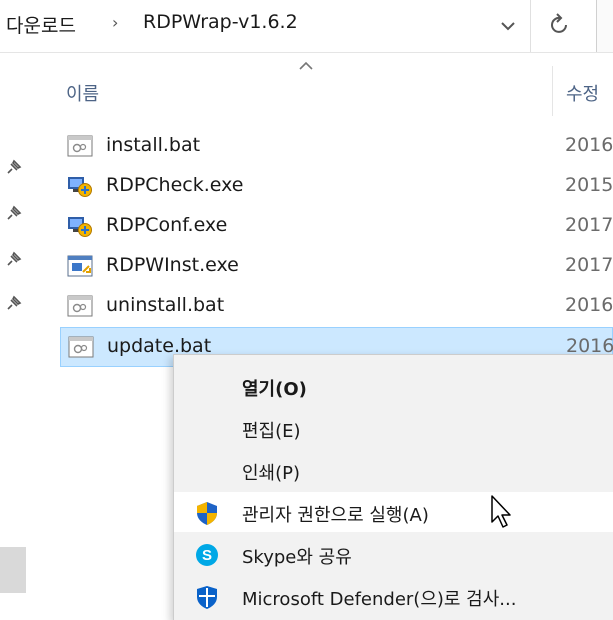  I want to click on file-name: RDPWInst.exe, so click(172, 265).